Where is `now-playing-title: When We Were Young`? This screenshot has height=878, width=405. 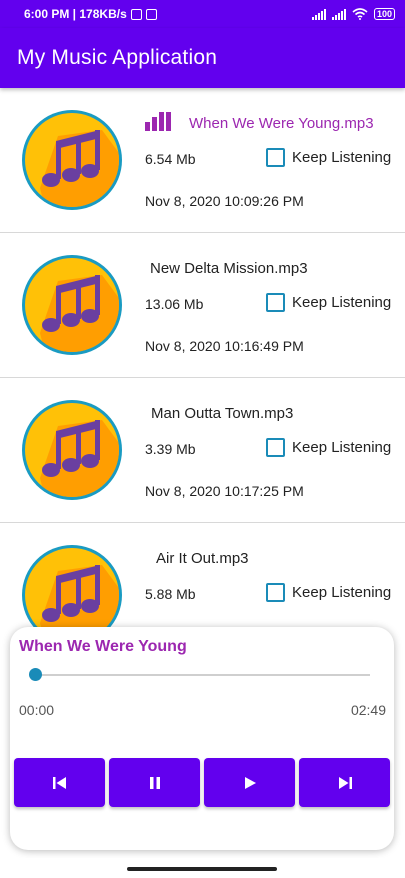
now-playing-title: When We Were Young is located at coordinates (103, 646).